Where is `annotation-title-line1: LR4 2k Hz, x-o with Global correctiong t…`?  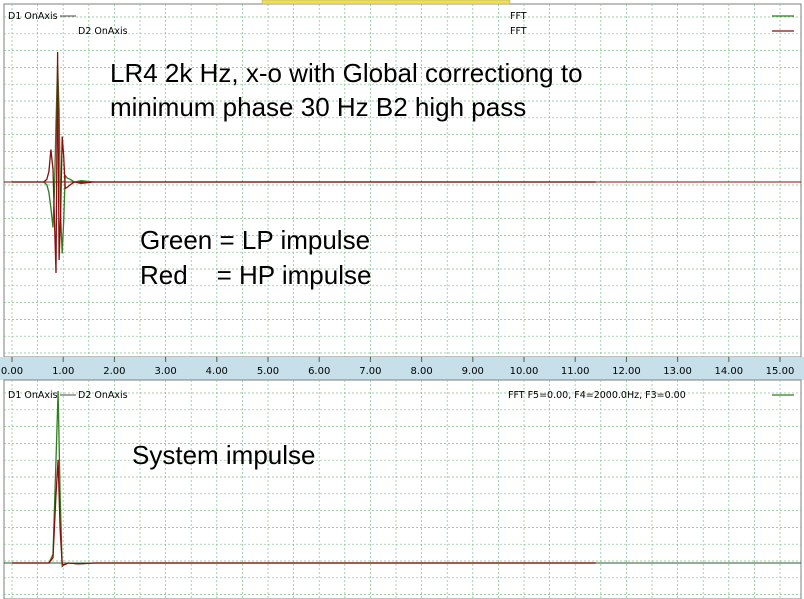
annotation-title-line1: LR4 2k Hz, x-o with Global correctiong t… is located at coordinates (346, 73).